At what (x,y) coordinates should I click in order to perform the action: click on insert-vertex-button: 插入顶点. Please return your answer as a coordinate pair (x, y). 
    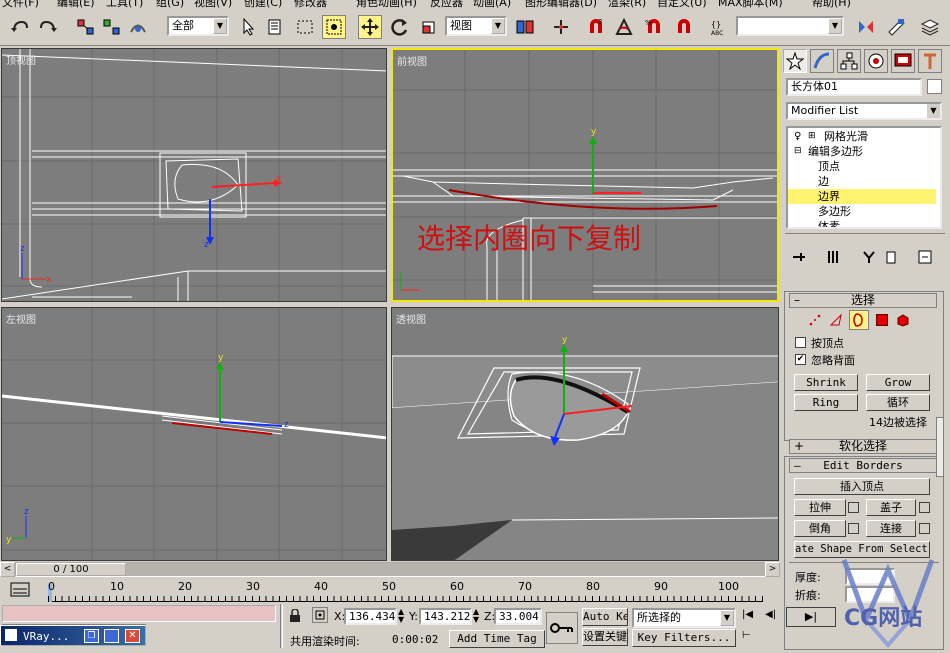
    Looking at the image, I should click on (862, 486).